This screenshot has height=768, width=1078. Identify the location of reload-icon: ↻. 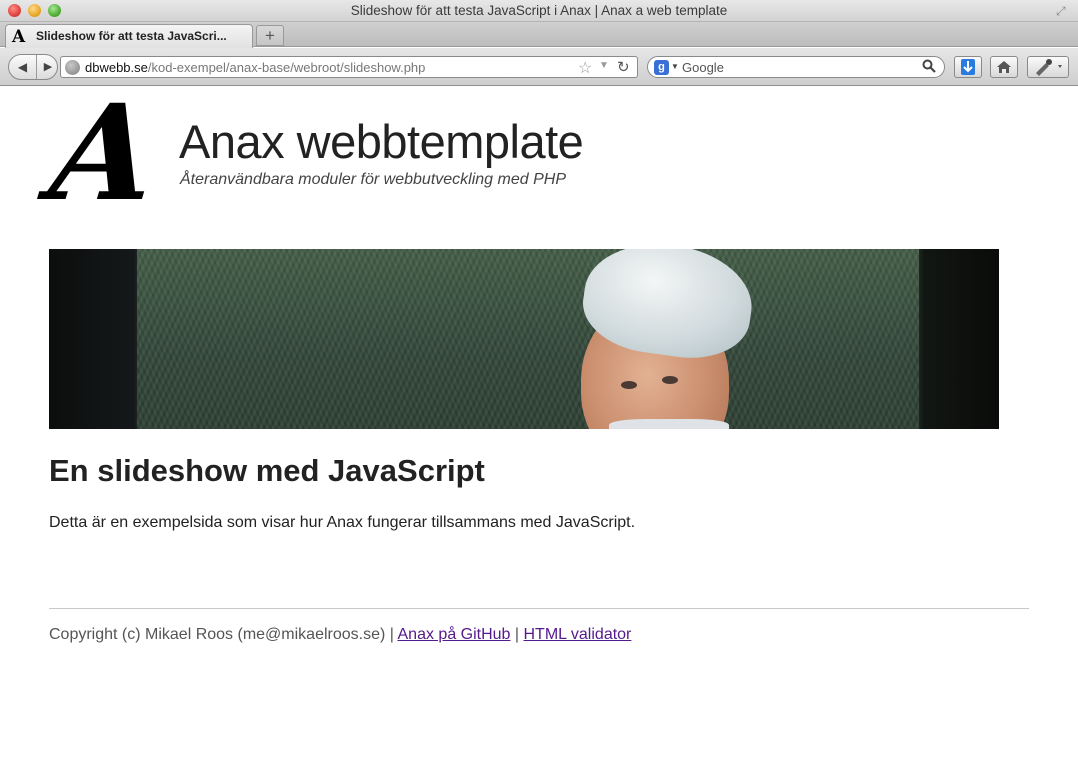
(623, 67).